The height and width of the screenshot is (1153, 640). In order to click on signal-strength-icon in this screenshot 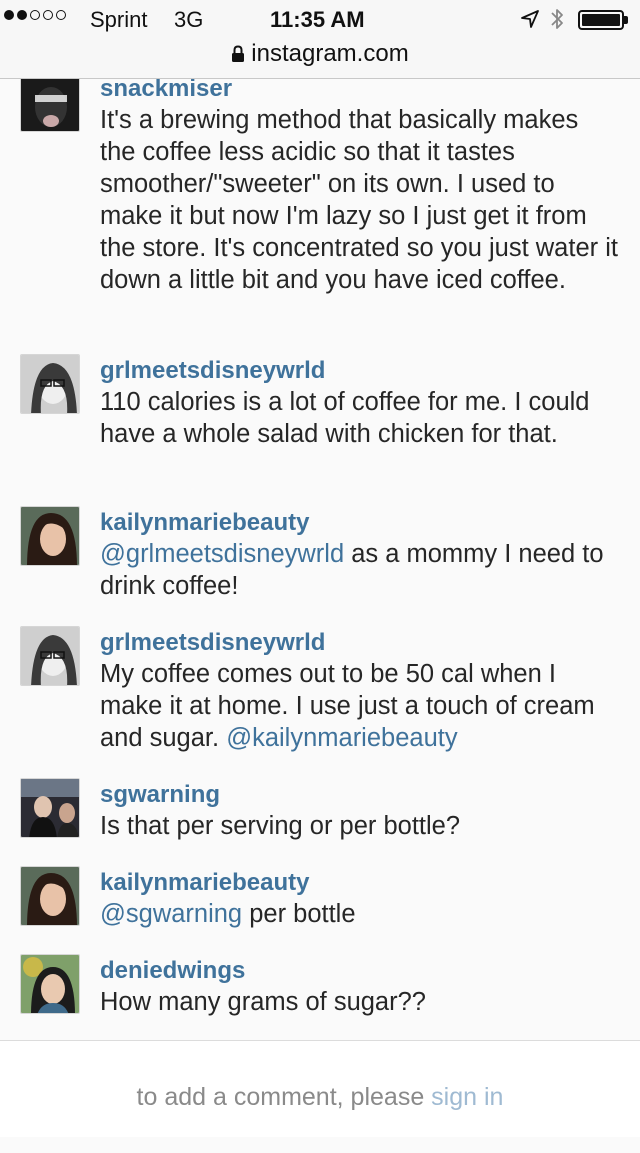, I will do `click(35, 15)`.